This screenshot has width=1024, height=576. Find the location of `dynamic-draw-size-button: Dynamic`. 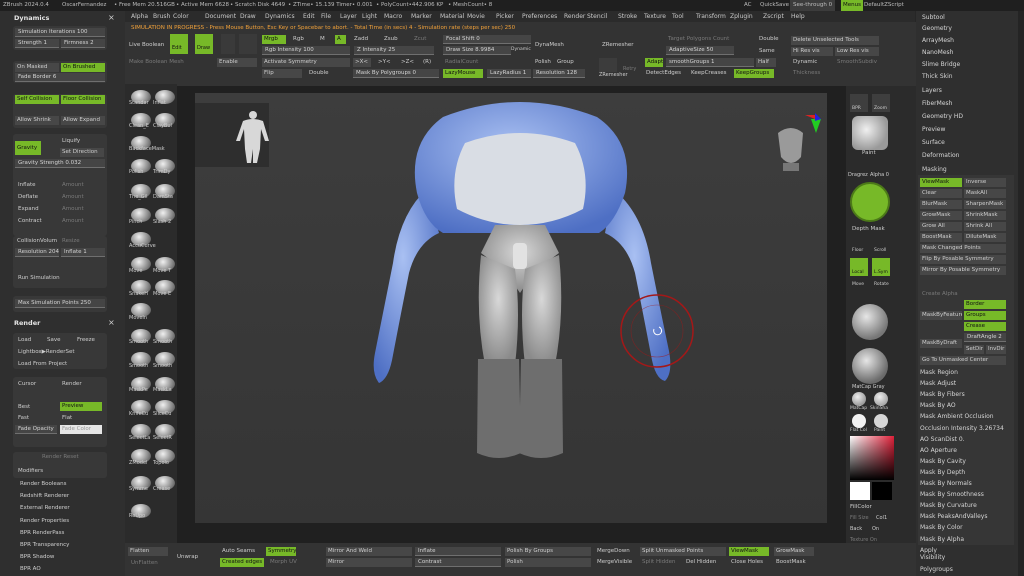

dynamic-draw-size-button: Dynamic is located at coordinates (521, 49).